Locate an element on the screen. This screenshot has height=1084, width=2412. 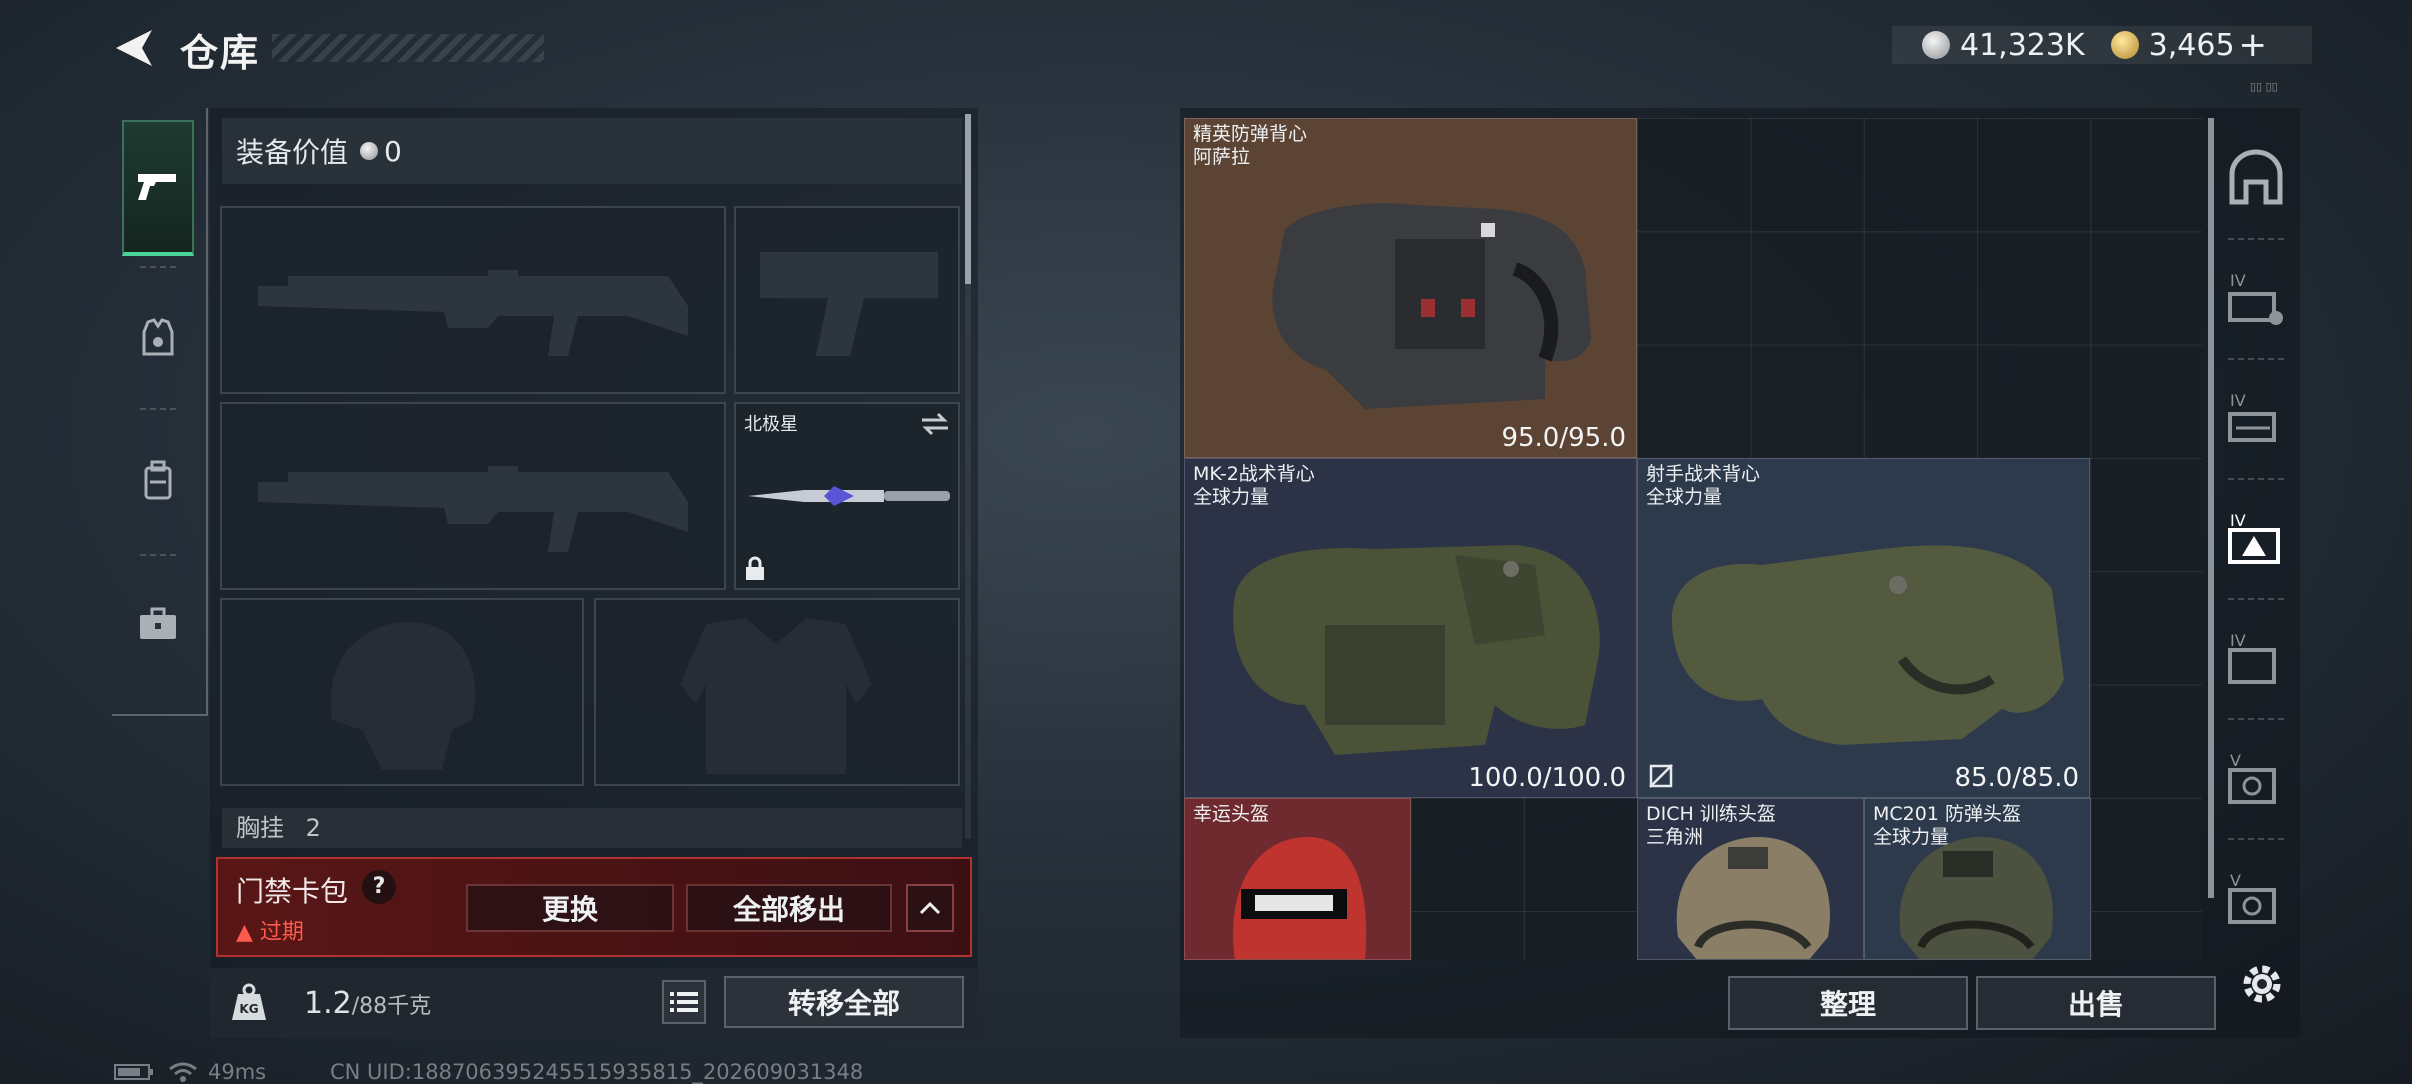
sell-button: 出售 is located at coordinates (2096, 1003).